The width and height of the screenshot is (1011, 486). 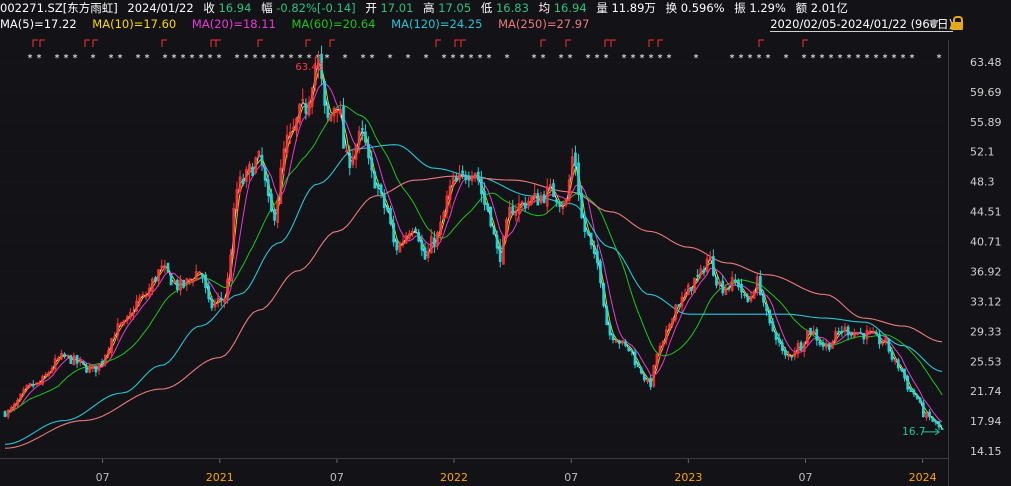 I want to click on y-tick-label: 48.3, so click(x=982, y=182).